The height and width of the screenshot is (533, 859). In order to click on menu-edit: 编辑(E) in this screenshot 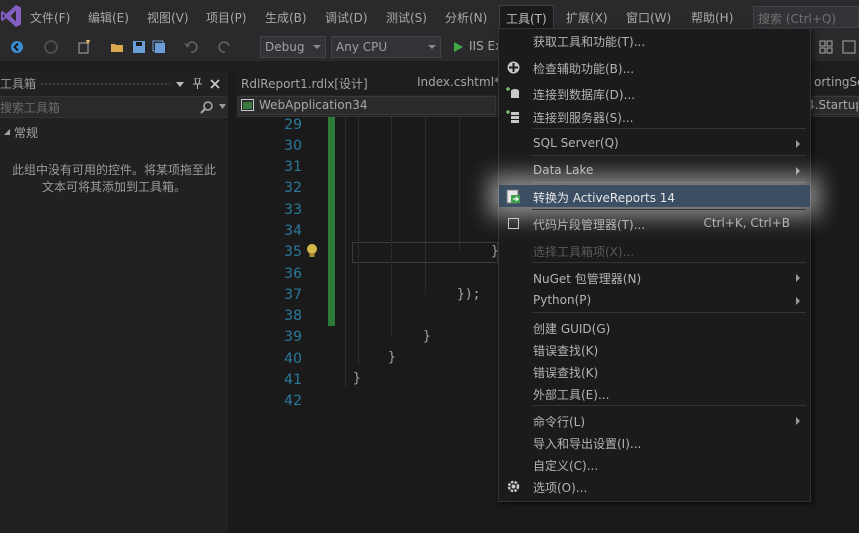, I will do `click(108, 17)`.